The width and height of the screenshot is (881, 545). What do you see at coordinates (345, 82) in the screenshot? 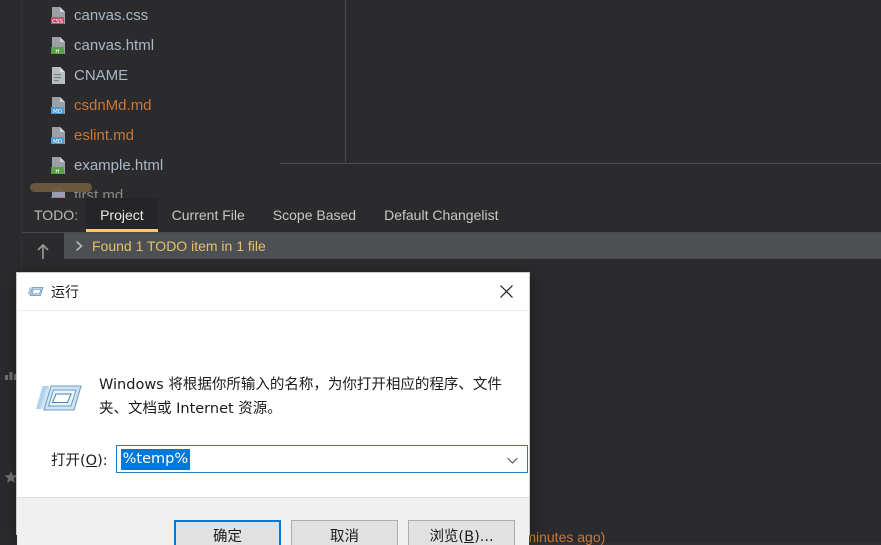
I see `editor-vertical-divider` at bounding box center [345, 82].